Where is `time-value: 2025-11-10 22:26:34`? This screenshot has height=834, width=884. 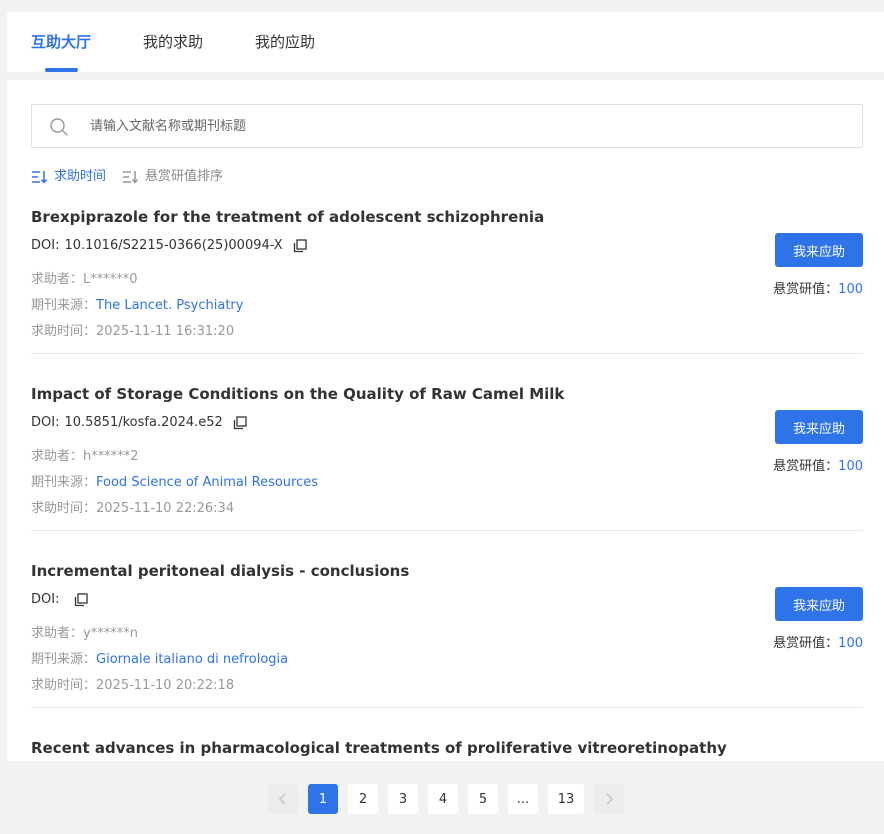 time-value: 2025-11-10 22:26:34 is located at coordinates (165, 508).